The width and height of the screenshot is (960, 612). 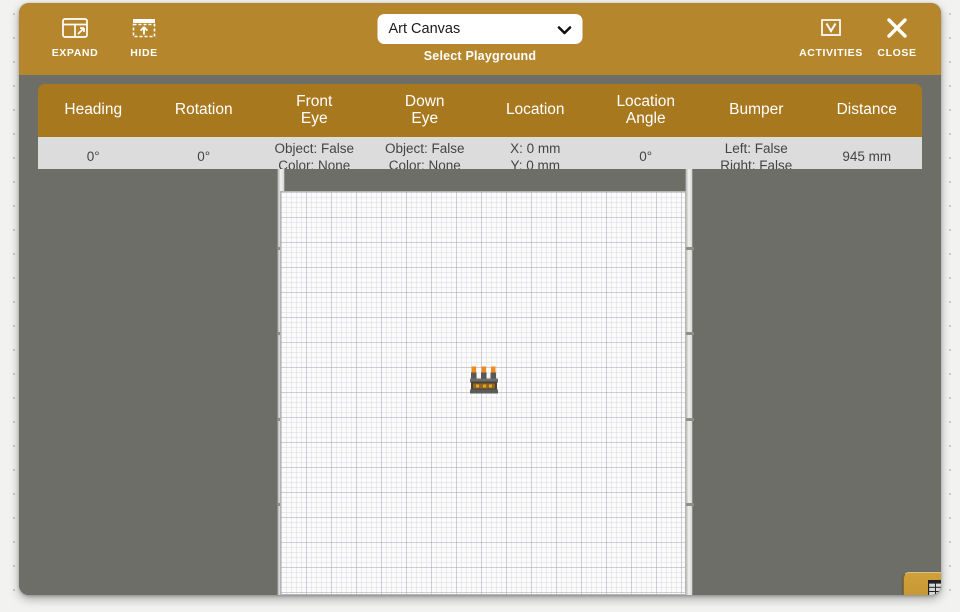 I want to click on column-header-down-eye: Down Eye, so click(x=424, y=110).